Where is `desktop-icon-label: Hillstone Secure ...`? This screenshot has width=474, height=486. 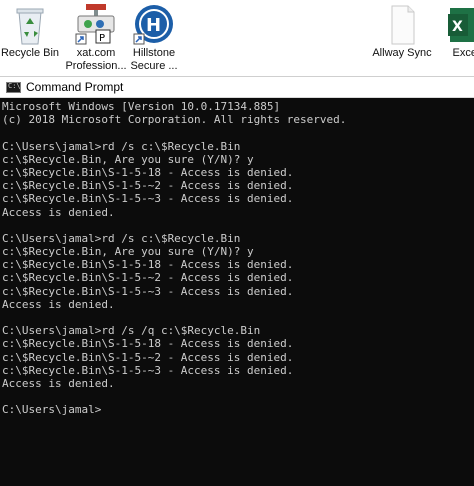 desktop-icon-label: Hillstone Secure ... is located at coordinates (154, 59).